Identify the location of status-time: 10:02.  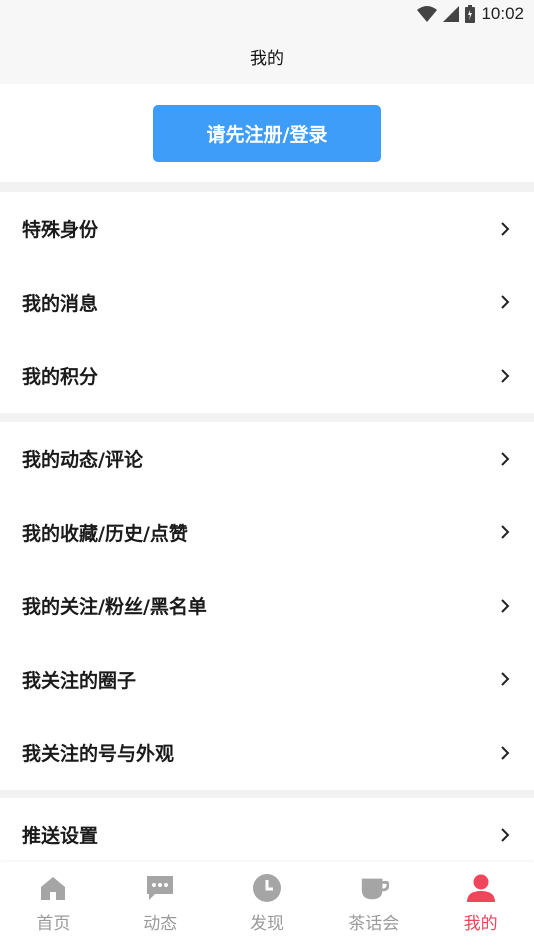
(502, 13).